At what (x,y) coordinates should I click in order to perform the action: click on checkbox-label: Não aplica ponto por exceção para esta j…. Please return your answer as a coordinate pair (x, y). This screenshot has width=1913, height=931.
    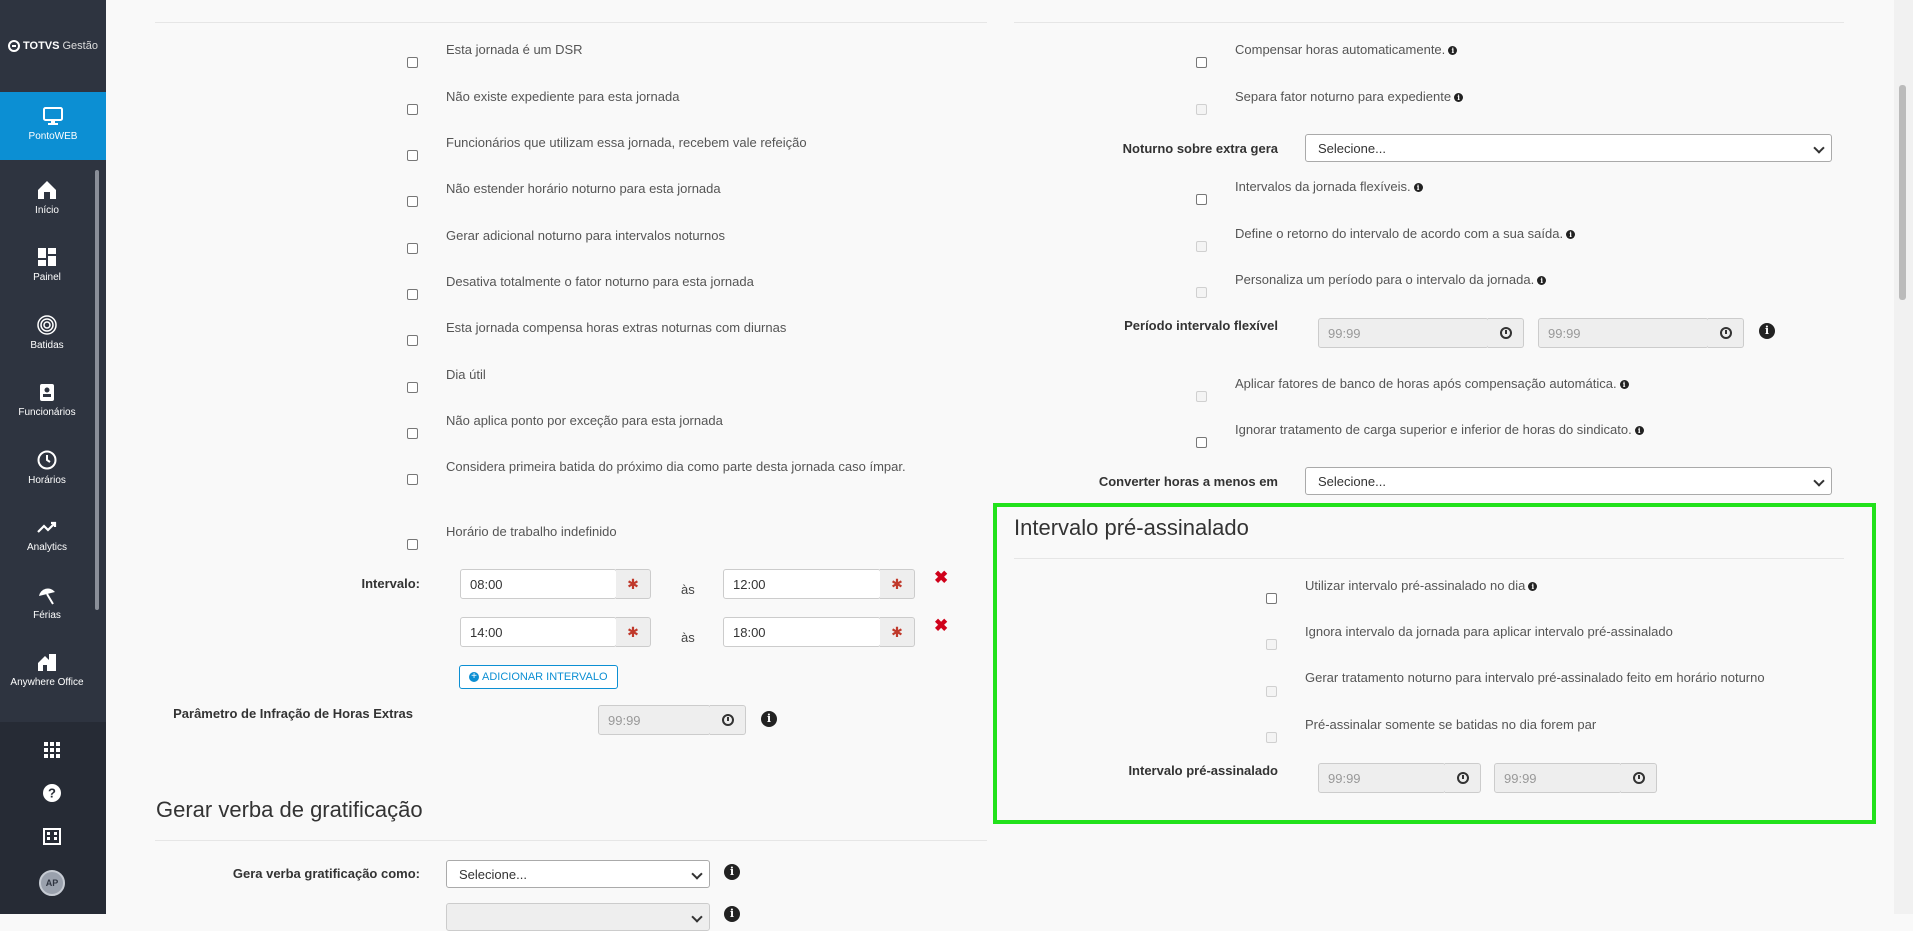
    Looking at the image, I should click on (584, 420).